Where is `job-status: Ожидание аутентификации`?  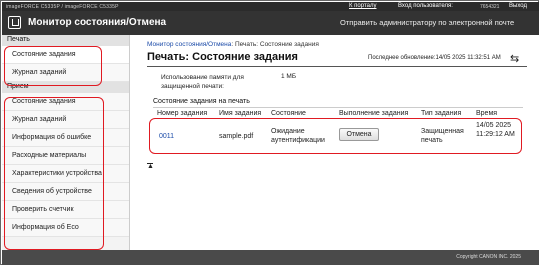
job-status: Ожидание аутентификации is located at coordinates (298, 136).